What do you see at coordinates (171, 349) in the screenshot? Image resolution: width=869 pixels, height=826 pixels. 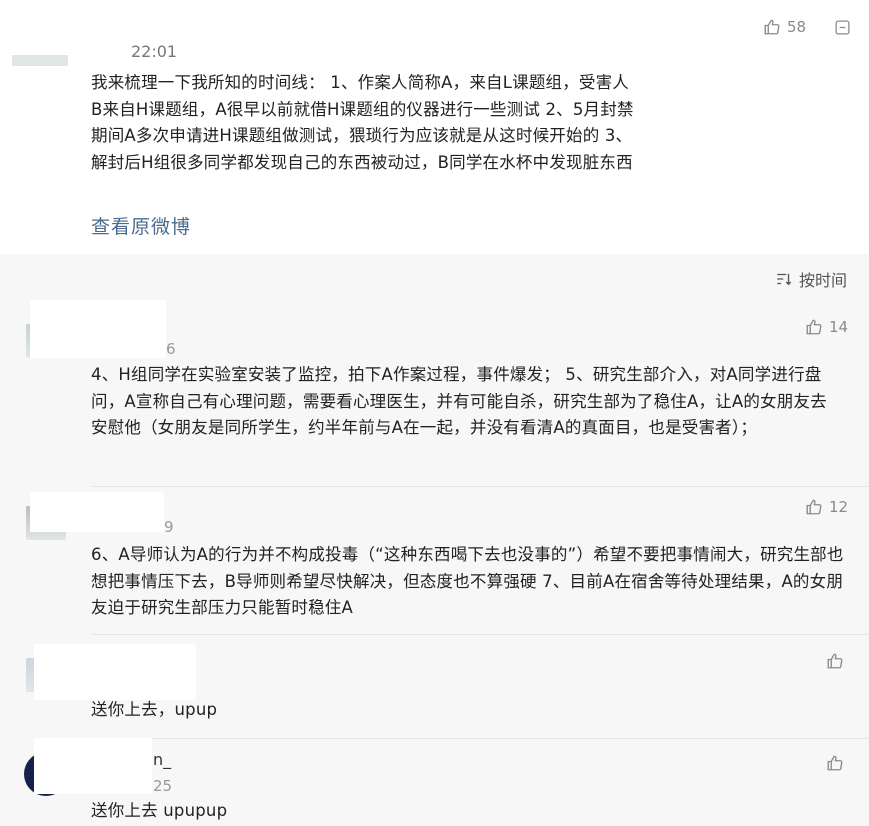 I see `reply-meta: 6` at bounding box center [171, 349].